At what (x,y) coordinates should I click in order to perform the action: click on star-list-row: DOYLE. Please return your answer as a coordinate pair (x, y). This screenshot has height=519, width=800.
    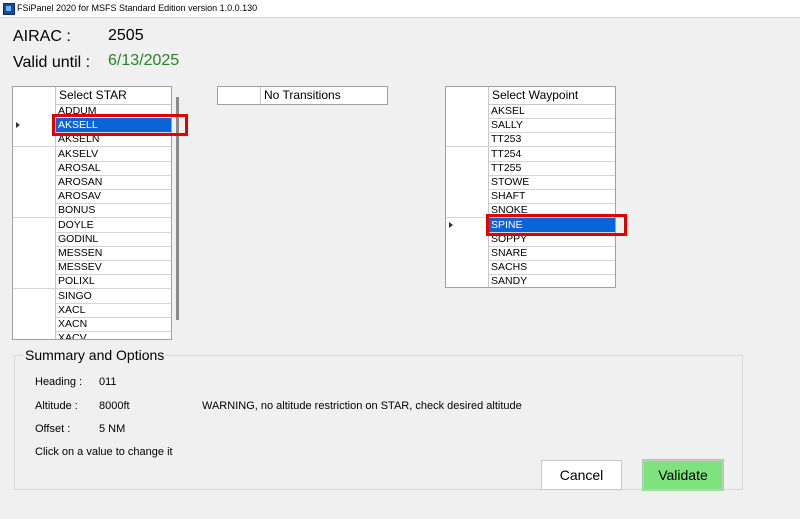
    Looking at the image, I should click on (92, 225).